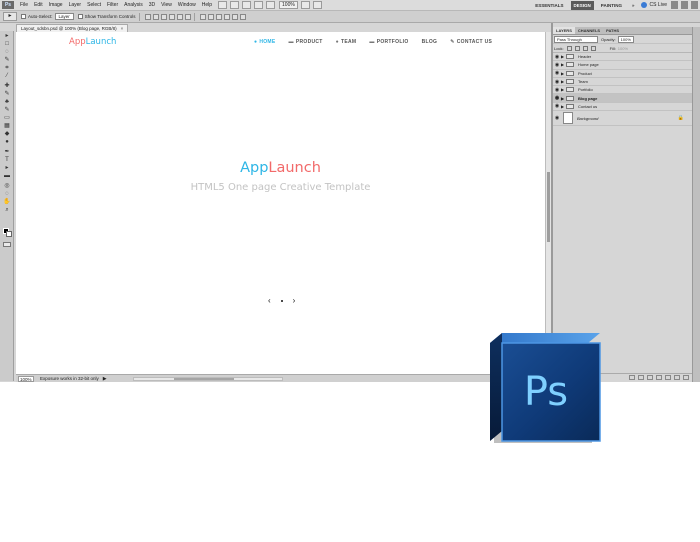 The width and height of the screenshot is (700, 542). What do you see at coordinates (75, 5) in the screenshot?
I see `menu-layer: Layer` at bounding box center [75, 5].